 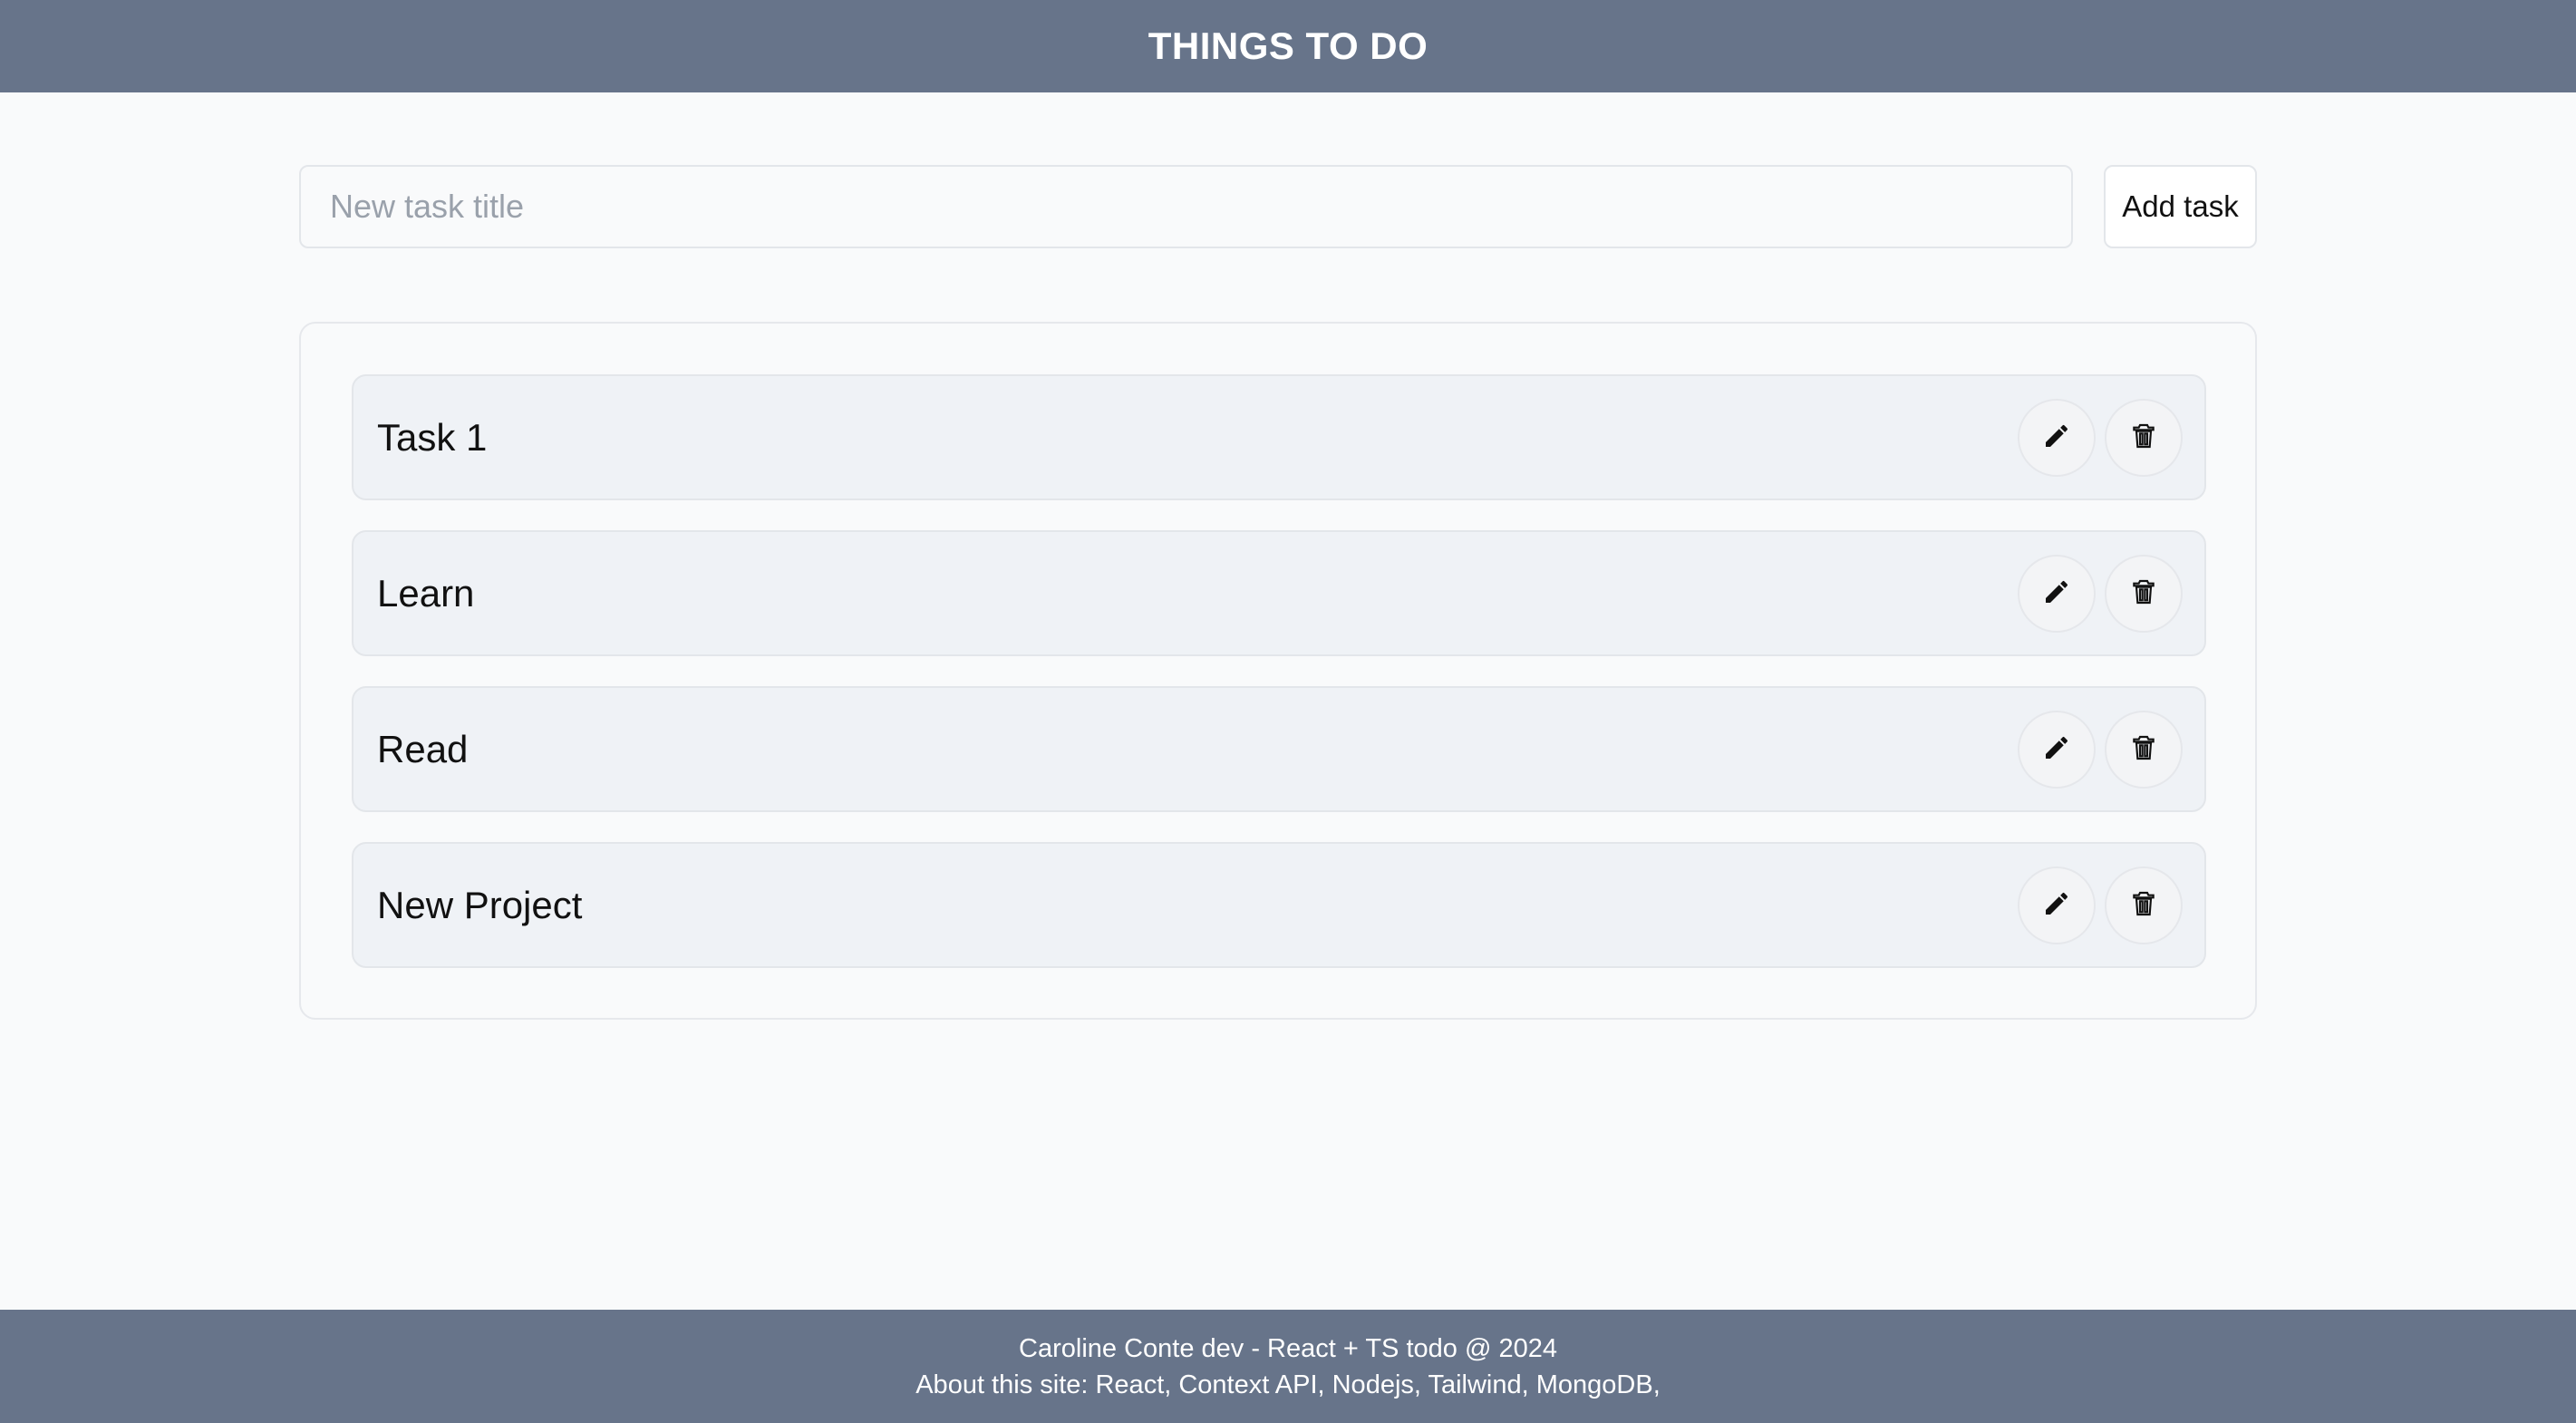 What do you see at coordinates (2180, 206) in the screenshot?
I see `add-task-button: Add task` at bounding box center [2180, 206].